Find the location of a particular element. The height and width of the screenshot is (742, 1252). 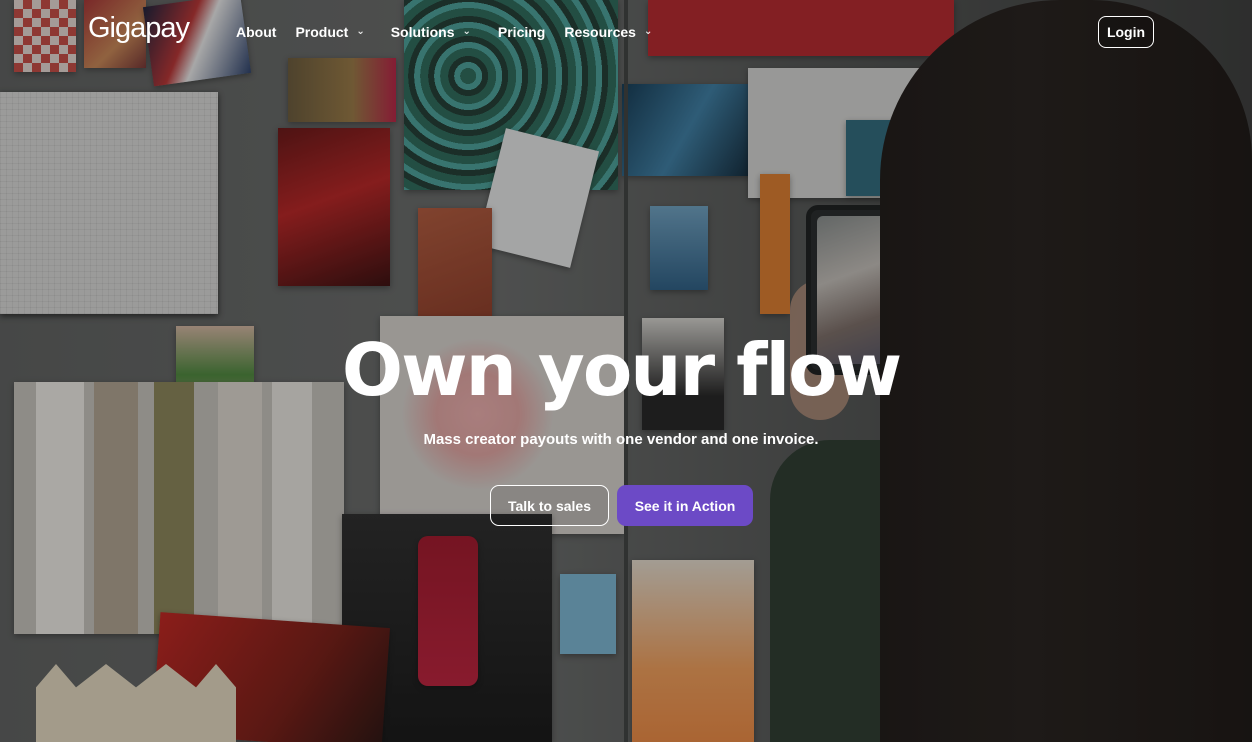

nav-item-label: Solutions is located at coordinates (422, 32).